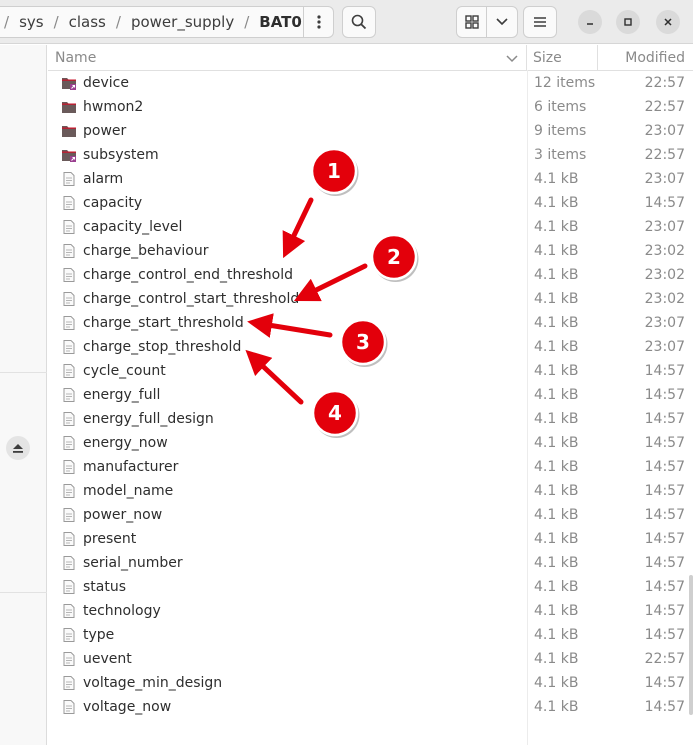 The image size is (693, 745). Describe the element at coordinates (370, 587) in the screenshot. I see `file-row: status 4.1 kB 14:57` at that location.